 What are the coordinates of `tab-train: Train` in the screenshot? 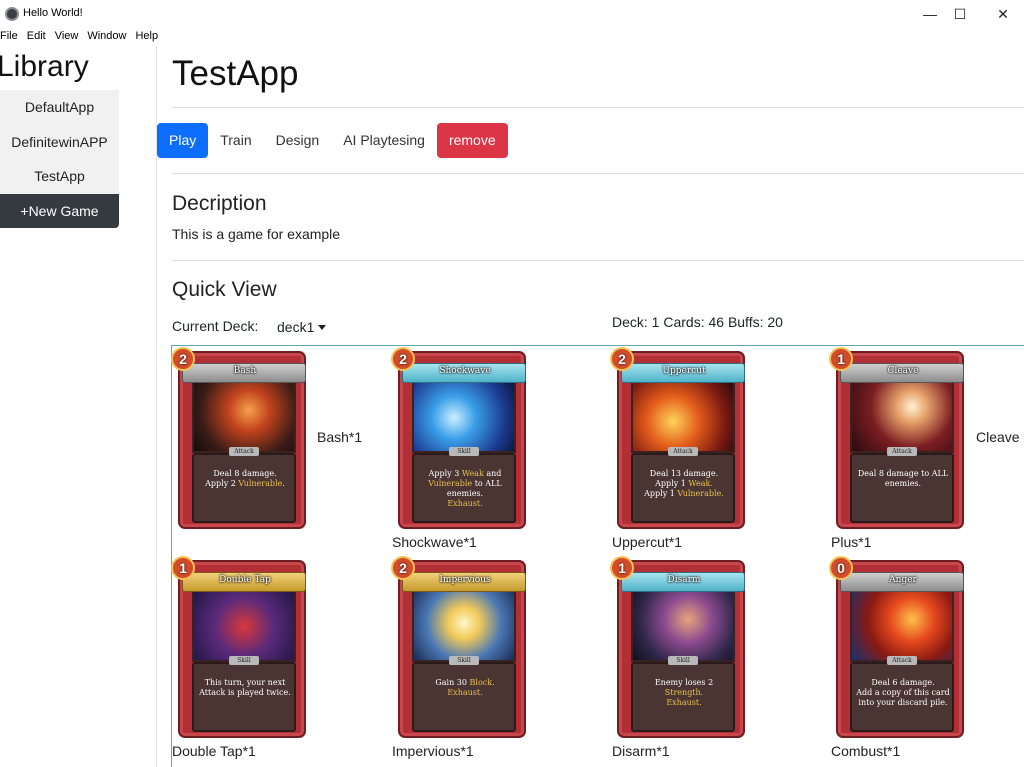 It's located at (235, 140).